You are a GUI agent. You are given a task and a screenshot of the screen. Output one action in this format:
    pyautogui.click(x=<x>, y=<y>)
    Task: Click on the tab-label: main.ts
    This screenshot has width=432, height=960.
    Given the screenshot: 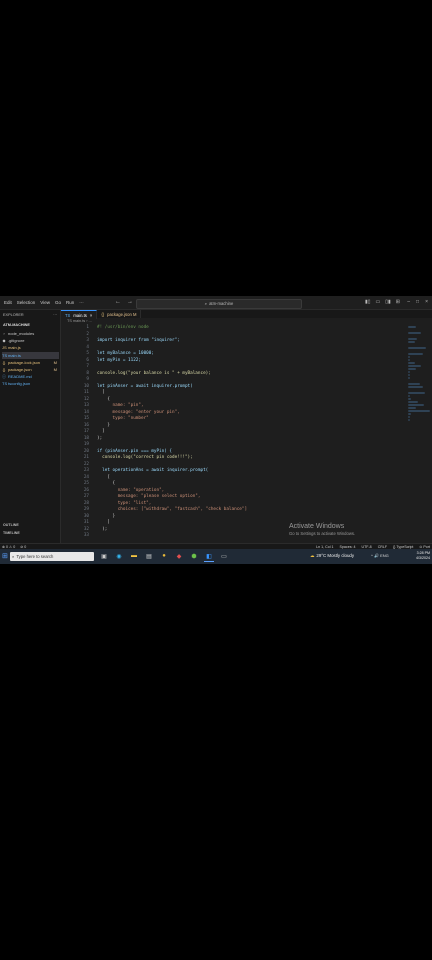 What is the action you would take?
    pyautogui.click(x=80, y=315)
    